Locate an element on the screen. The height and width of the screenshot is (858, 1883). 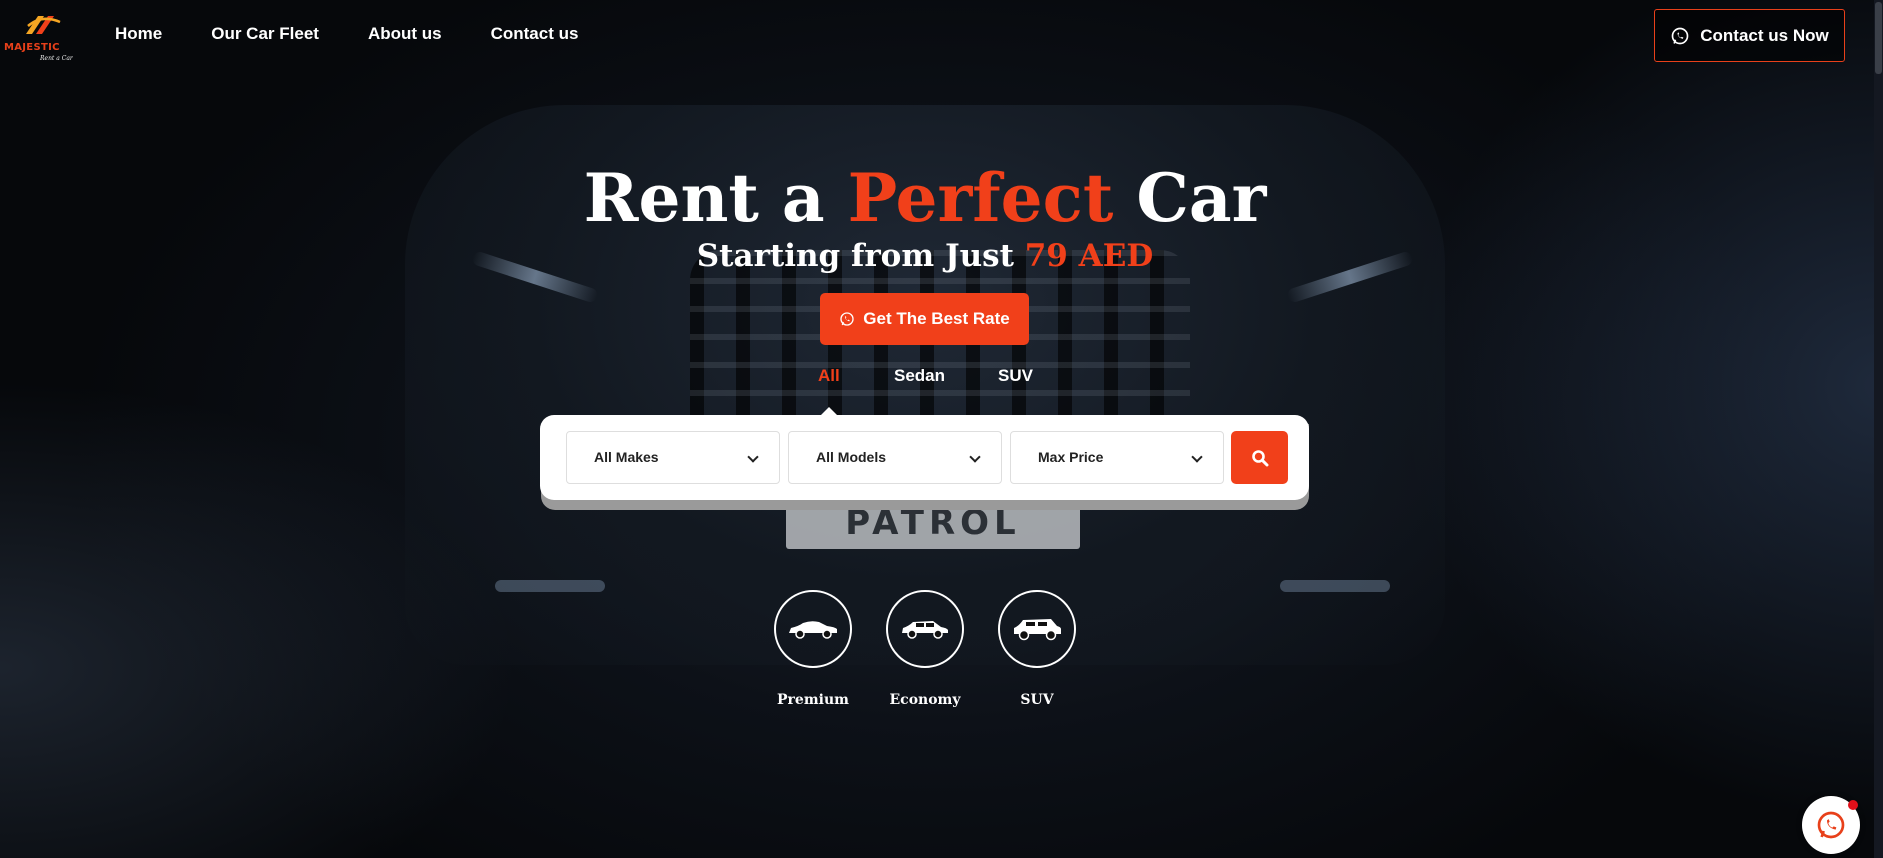
suv-car-icon is located at coordinates (1037, 630).